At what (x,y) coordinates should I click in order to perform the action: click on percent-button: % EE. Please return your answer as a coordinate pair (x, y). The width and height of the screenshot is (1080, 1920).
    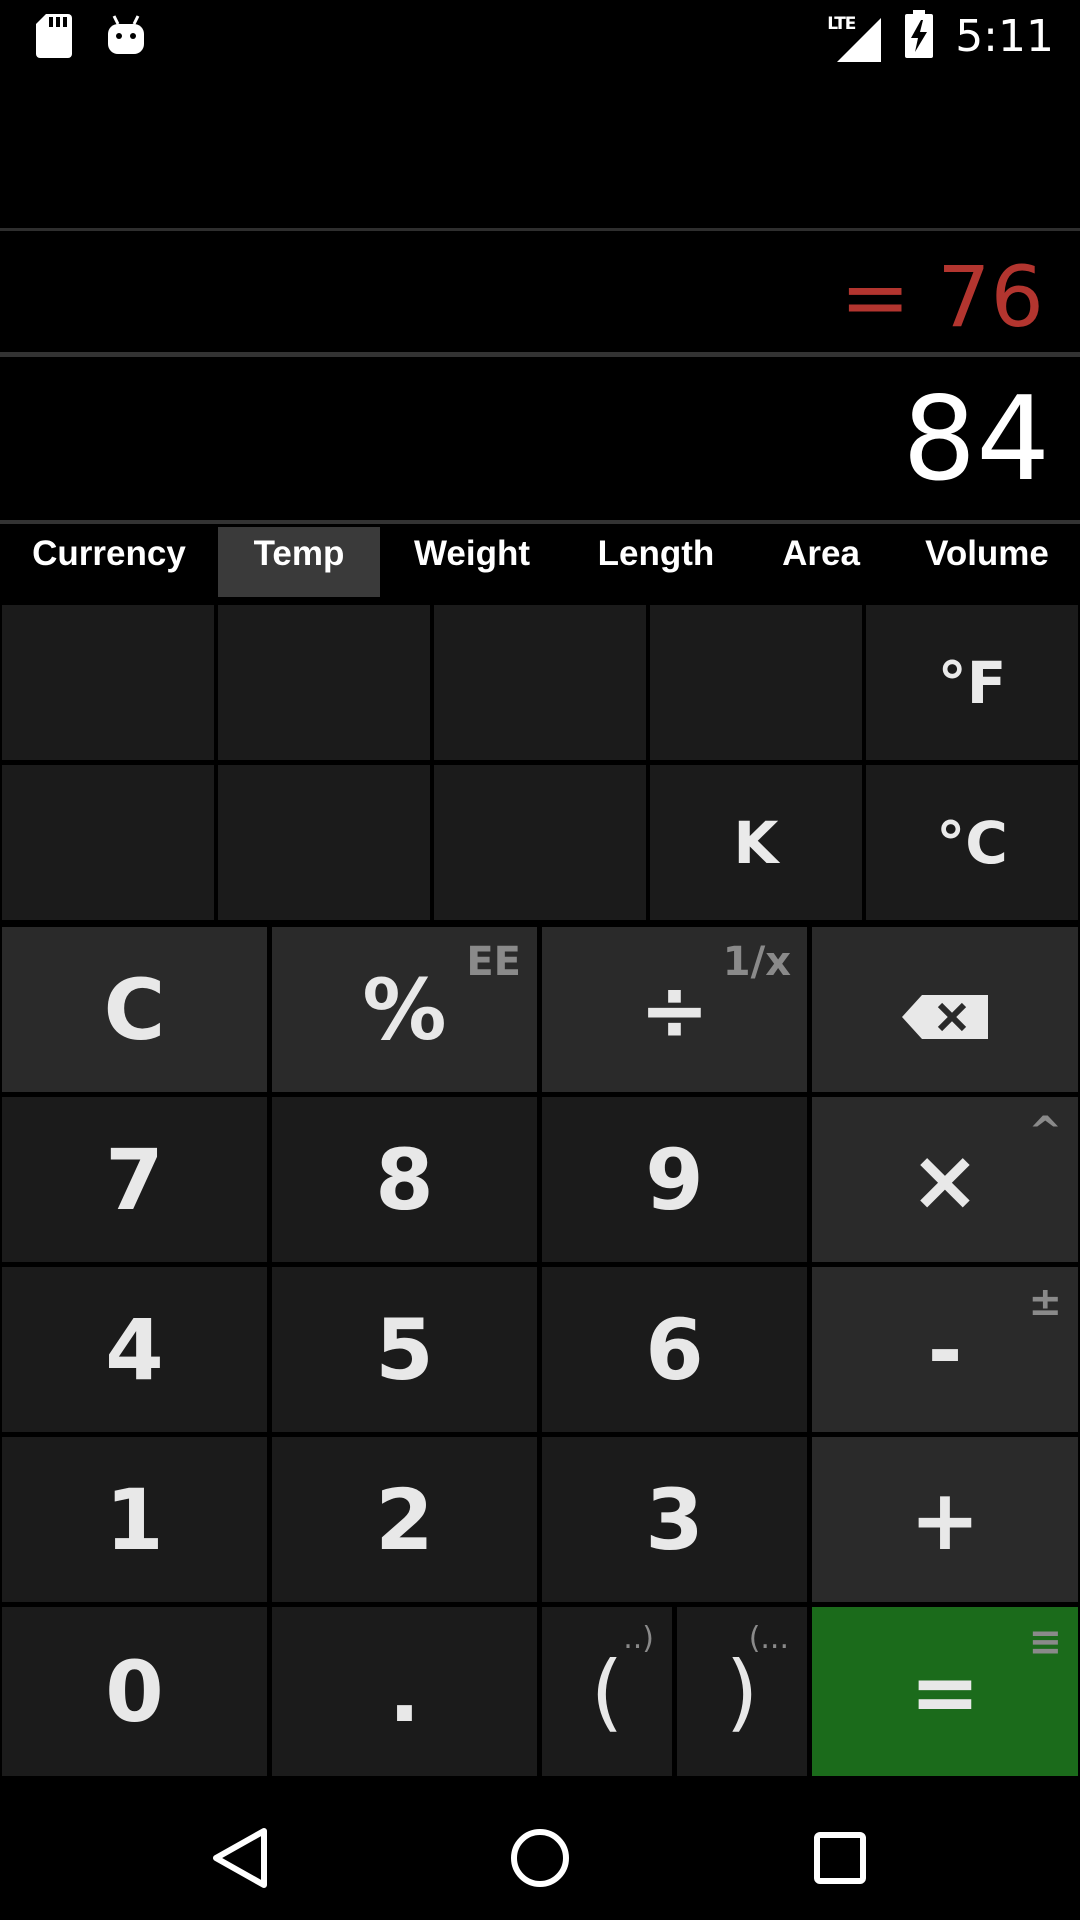
    Looking at the image, I should click on (404, 1009).